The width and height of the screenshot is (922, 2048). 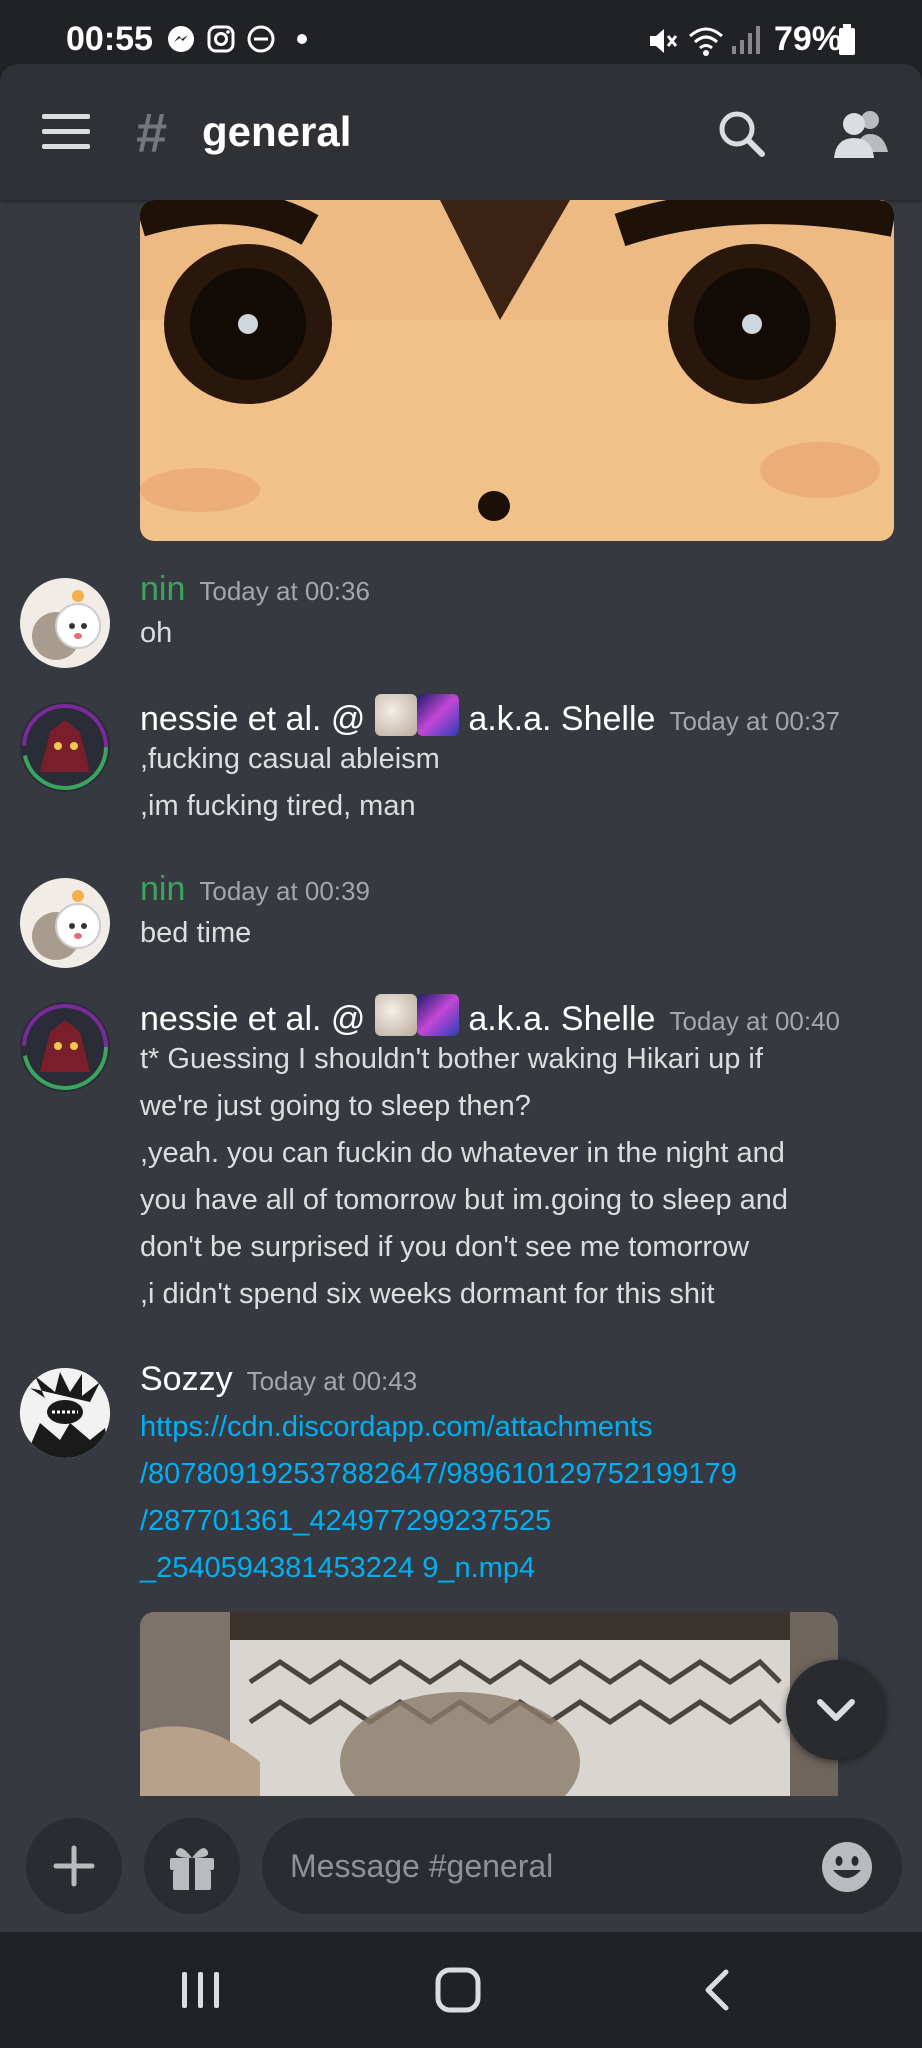 What do you see at coordinates (302, 39) in the screenshot?
I see `dot-icon` at bounding box center [302, 39].